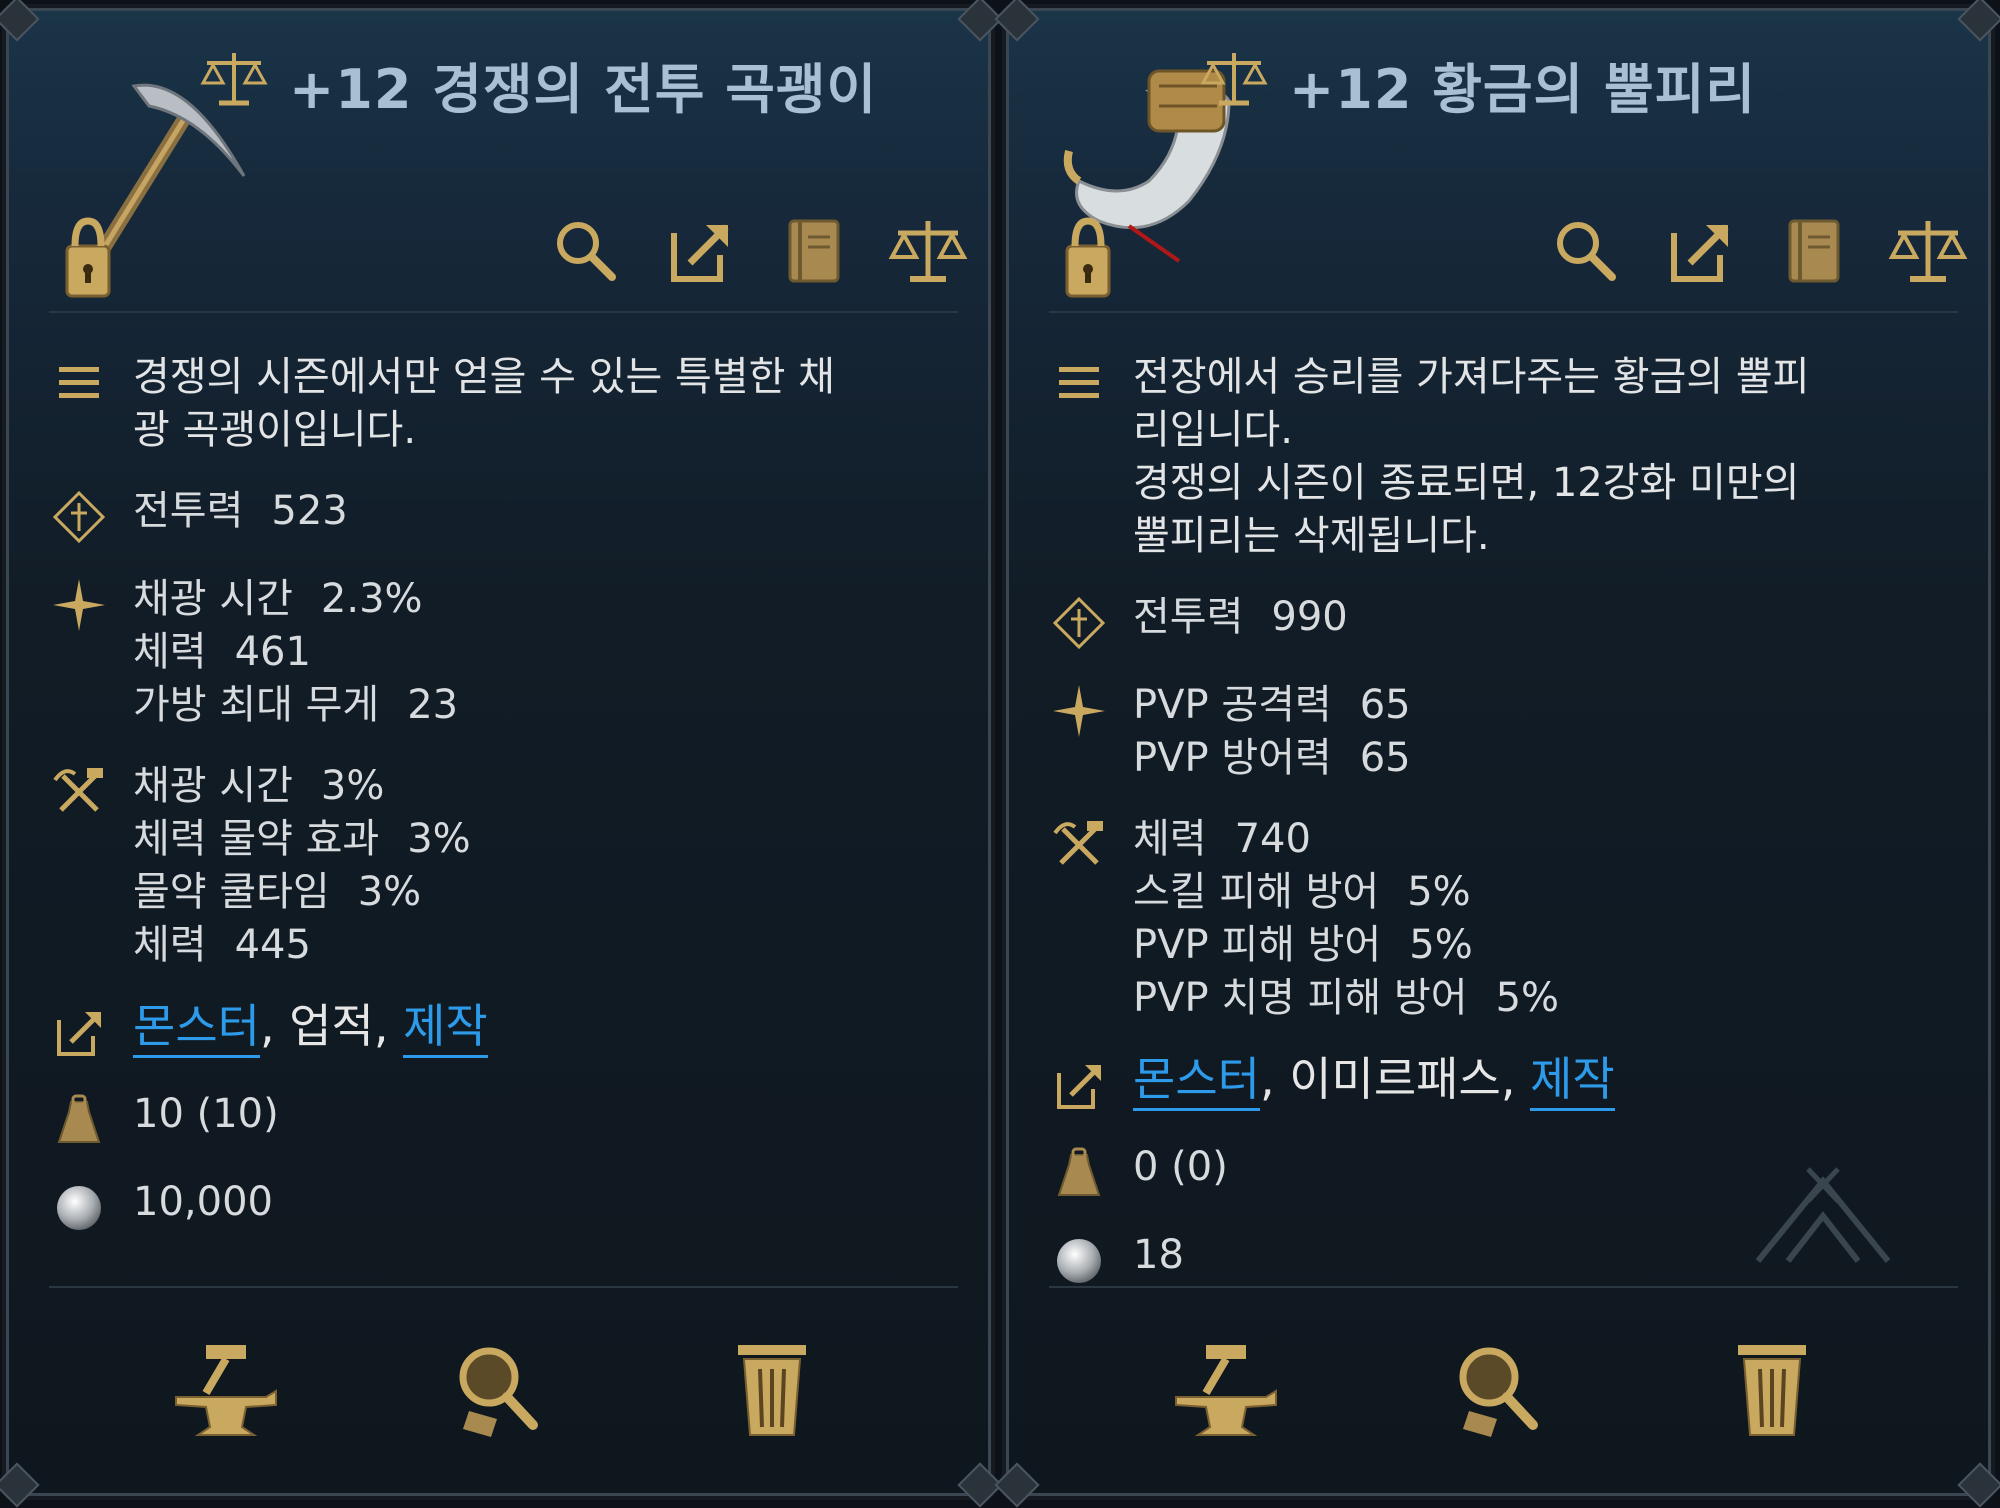 The image size is (2000, 1508). I want to click on description-line: 광 곡괭이입니다., so click(275, 430).